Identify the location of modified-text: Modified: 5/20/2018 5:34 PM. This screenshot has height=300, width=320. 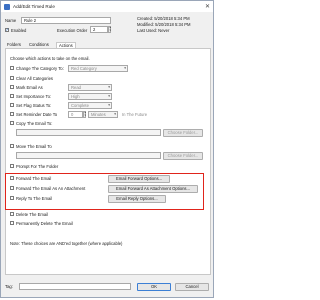
(164, 24).